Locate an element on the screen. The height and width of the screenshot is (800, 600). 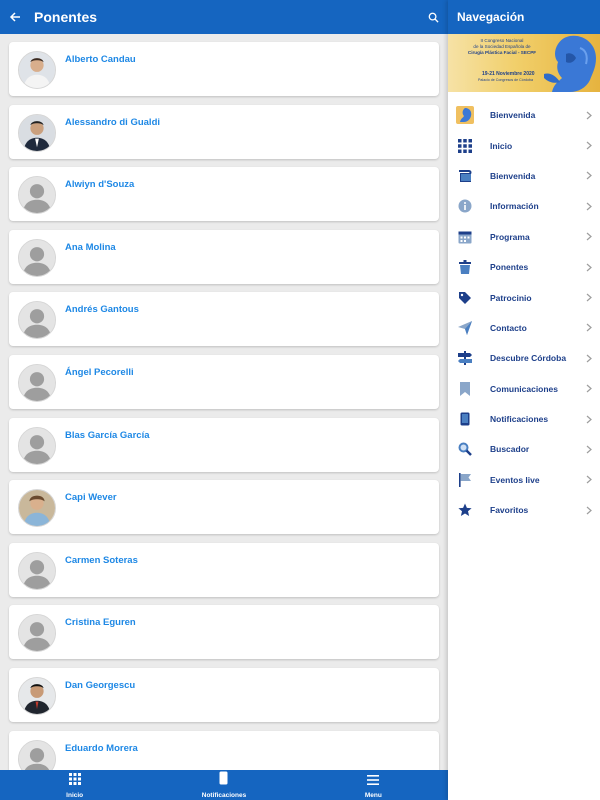
welcome-image-icon is located at coordinates (465, 115).